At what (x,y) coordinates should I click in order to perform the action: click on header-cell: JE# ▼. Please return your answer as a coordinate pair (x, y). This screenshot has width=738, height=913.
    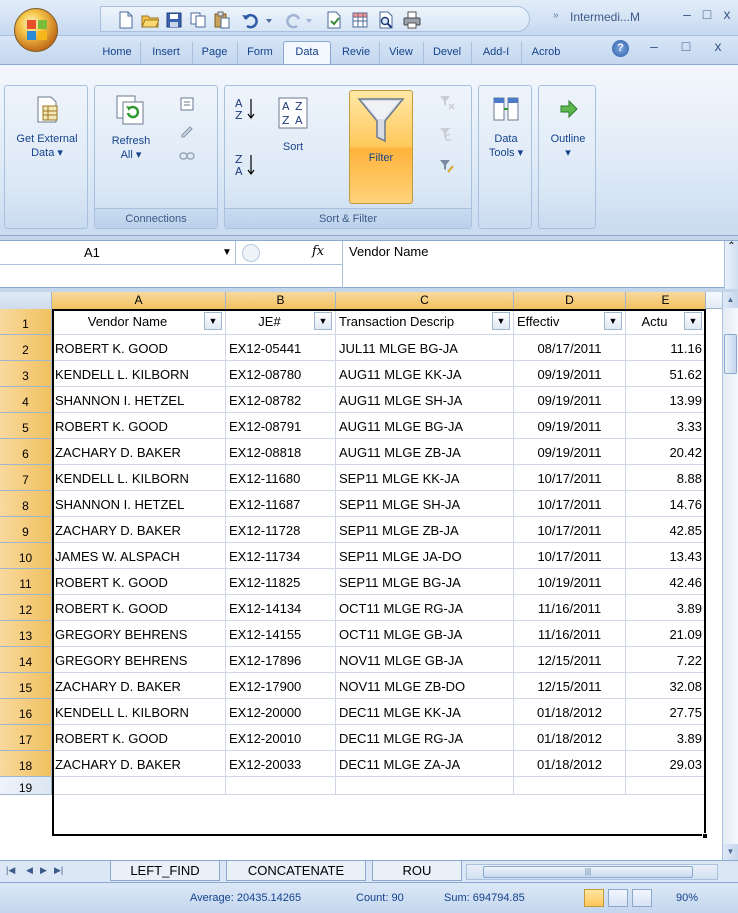
    Looking at the image, I should click on (281, 322).